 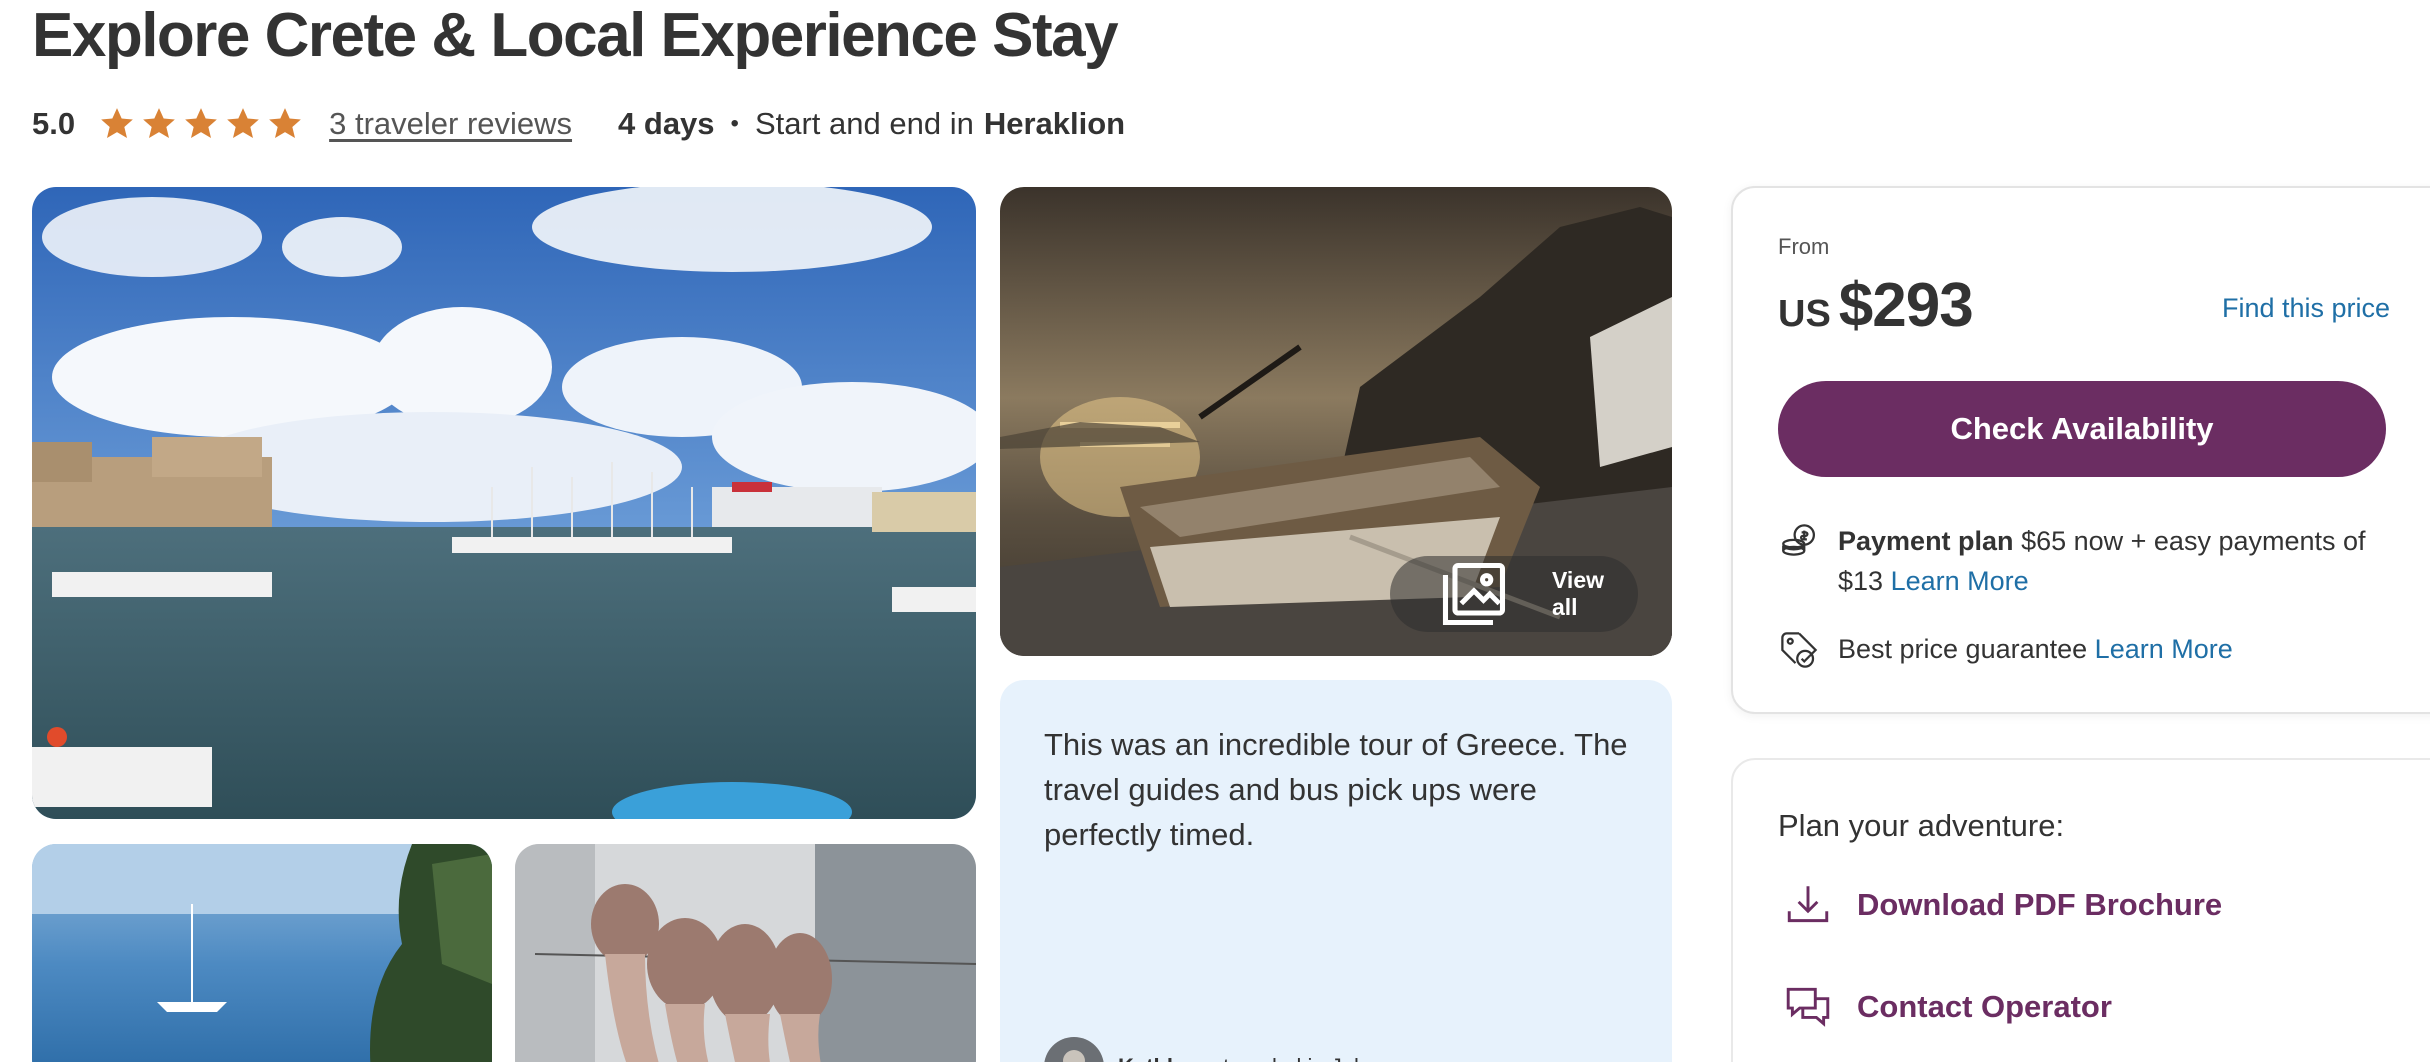 I want to click on tour-duration: 4 days, so click(x=666, y=123).